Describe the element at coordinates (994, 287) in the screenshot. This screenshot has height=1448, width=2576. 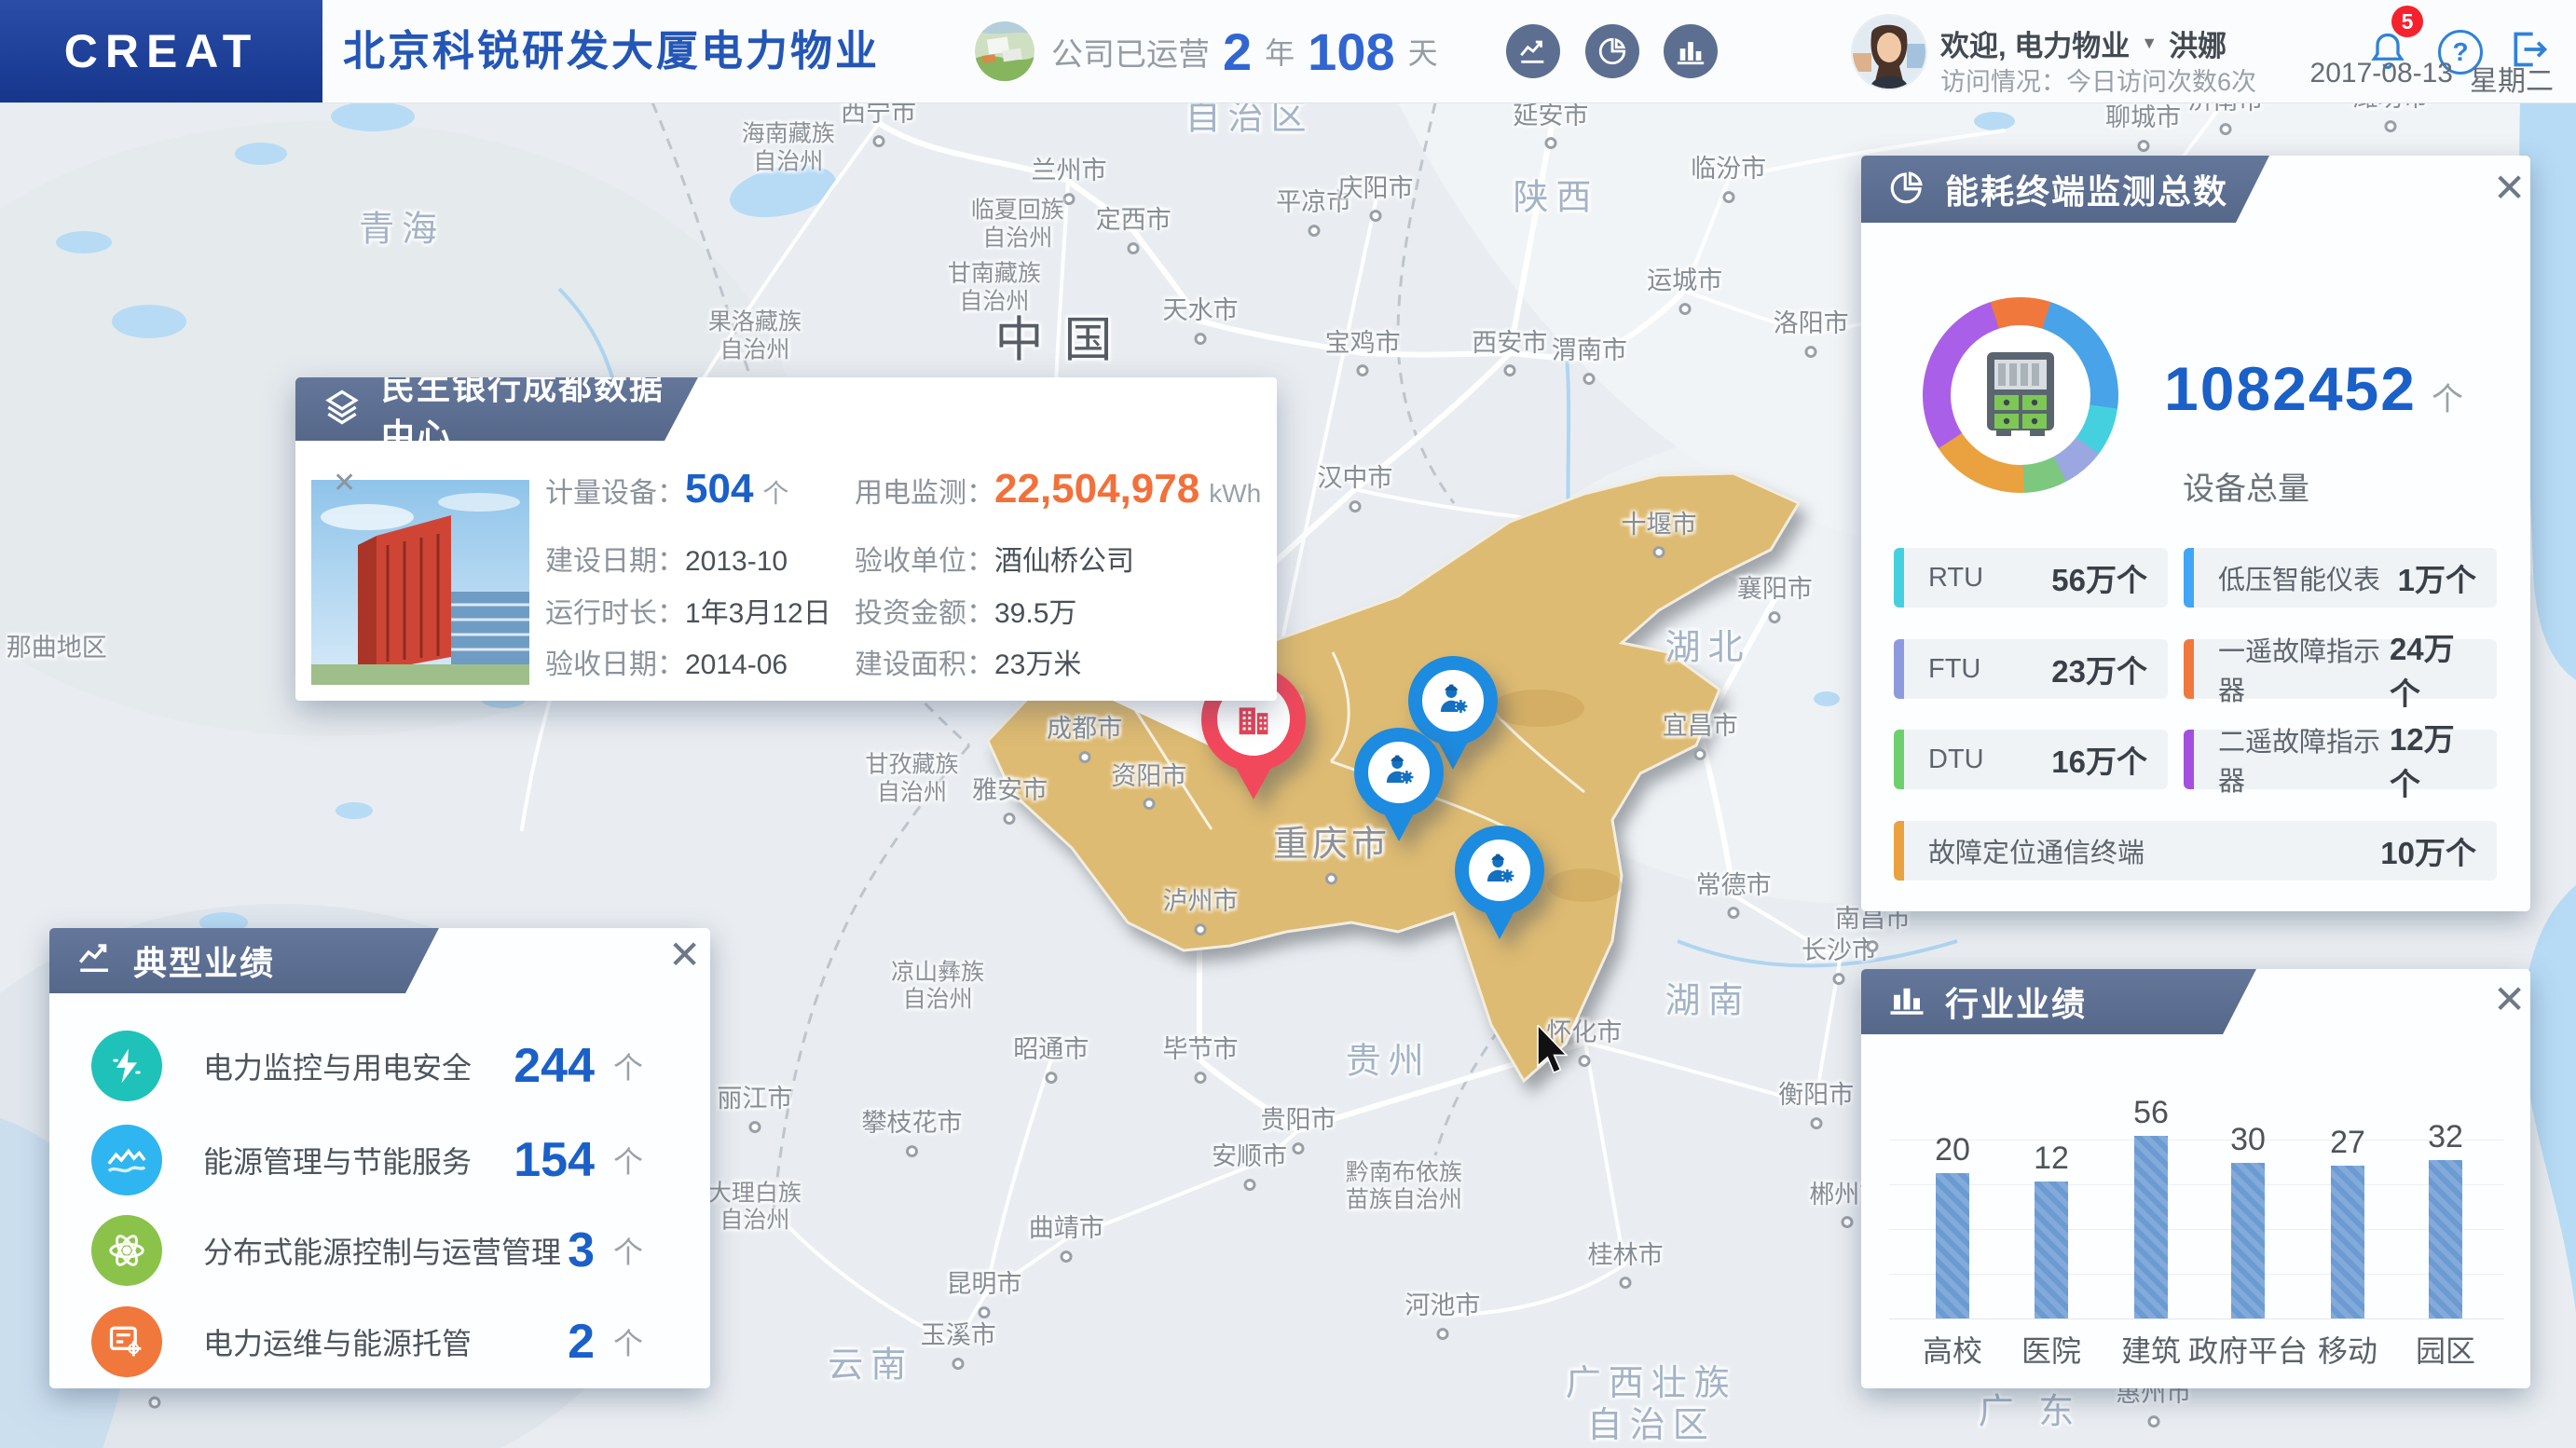
I see `map-label: 甘南藏族 自治州` at that location.